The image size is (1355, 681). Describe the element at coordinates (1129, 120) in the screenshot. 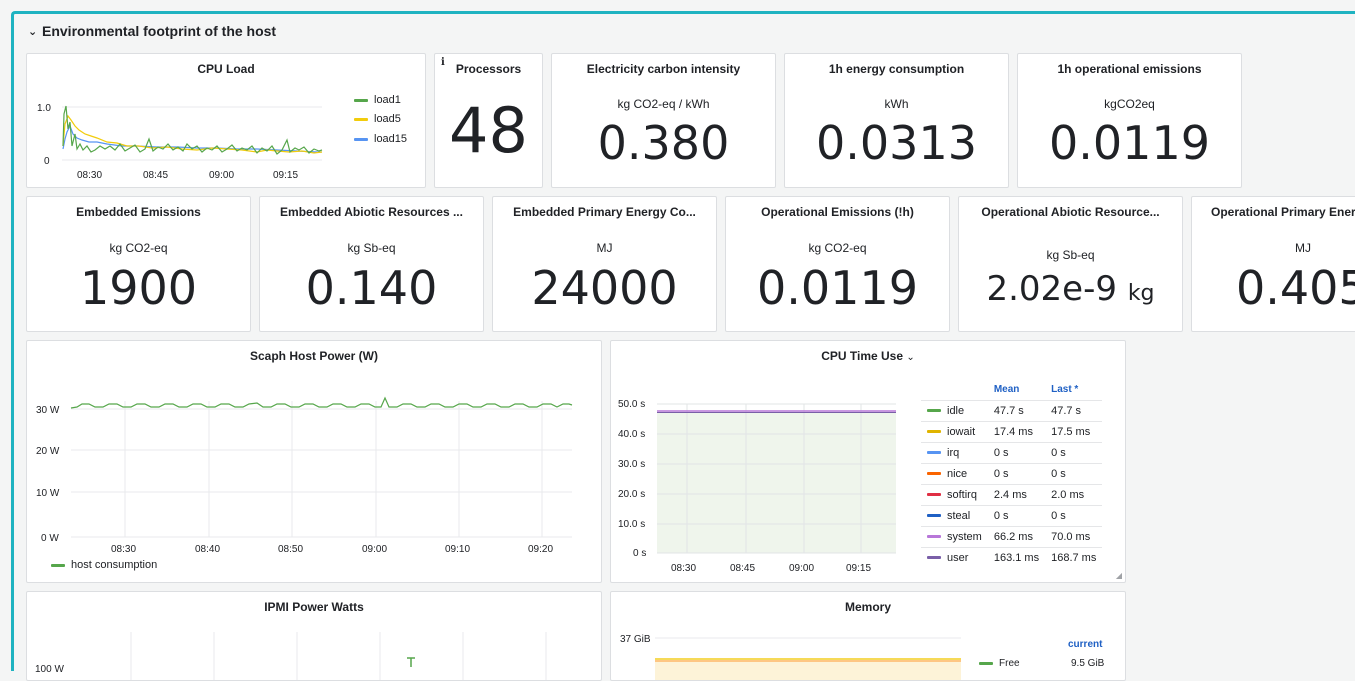

I see `emissions-1h-panel: 1h operational emissions kgCO2eq 0.0119` at that location.